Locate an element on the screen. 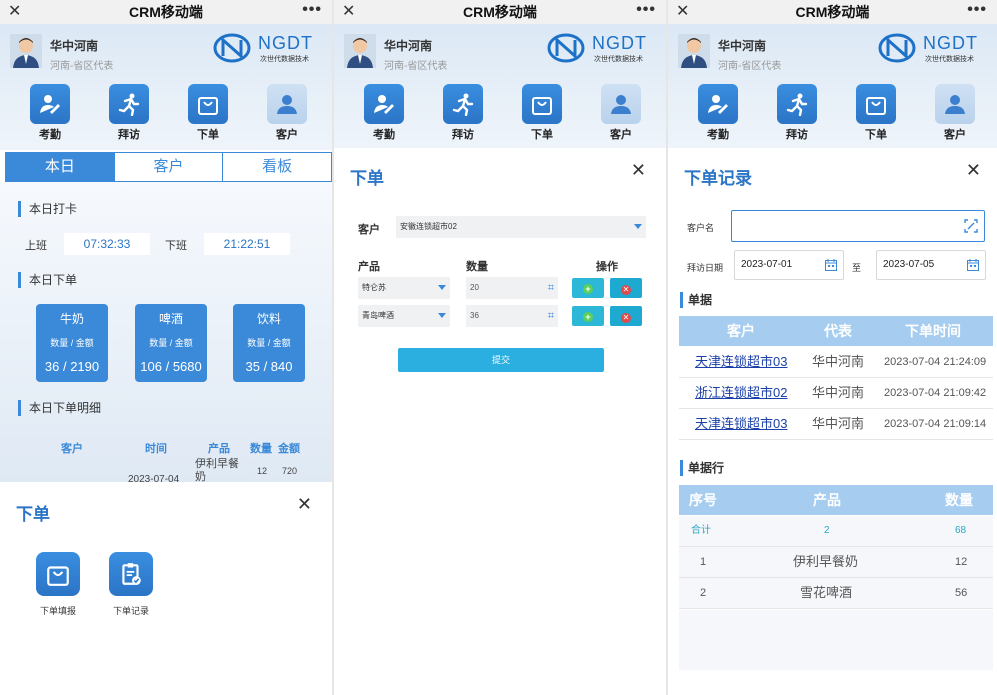  product-value: 特仑苏 is located at coordinates (374, 287).